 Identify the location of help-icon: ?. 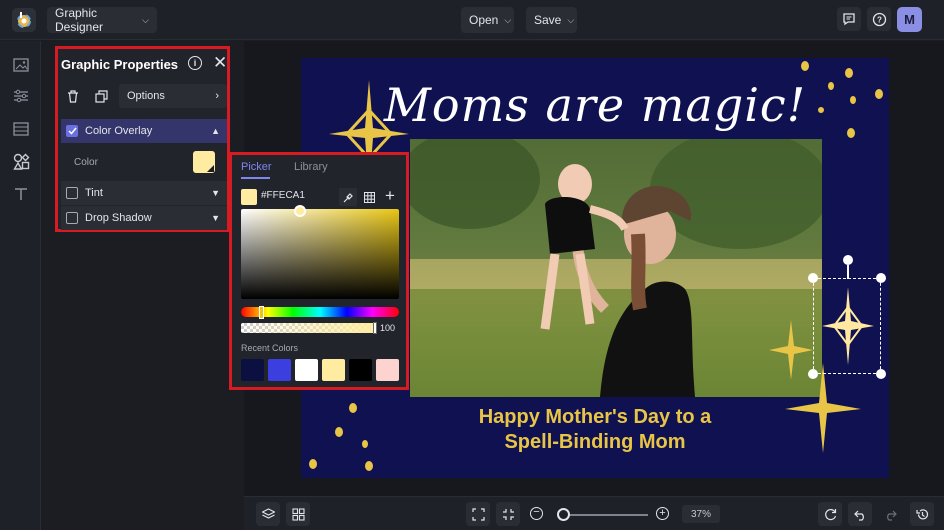
(879, 19).